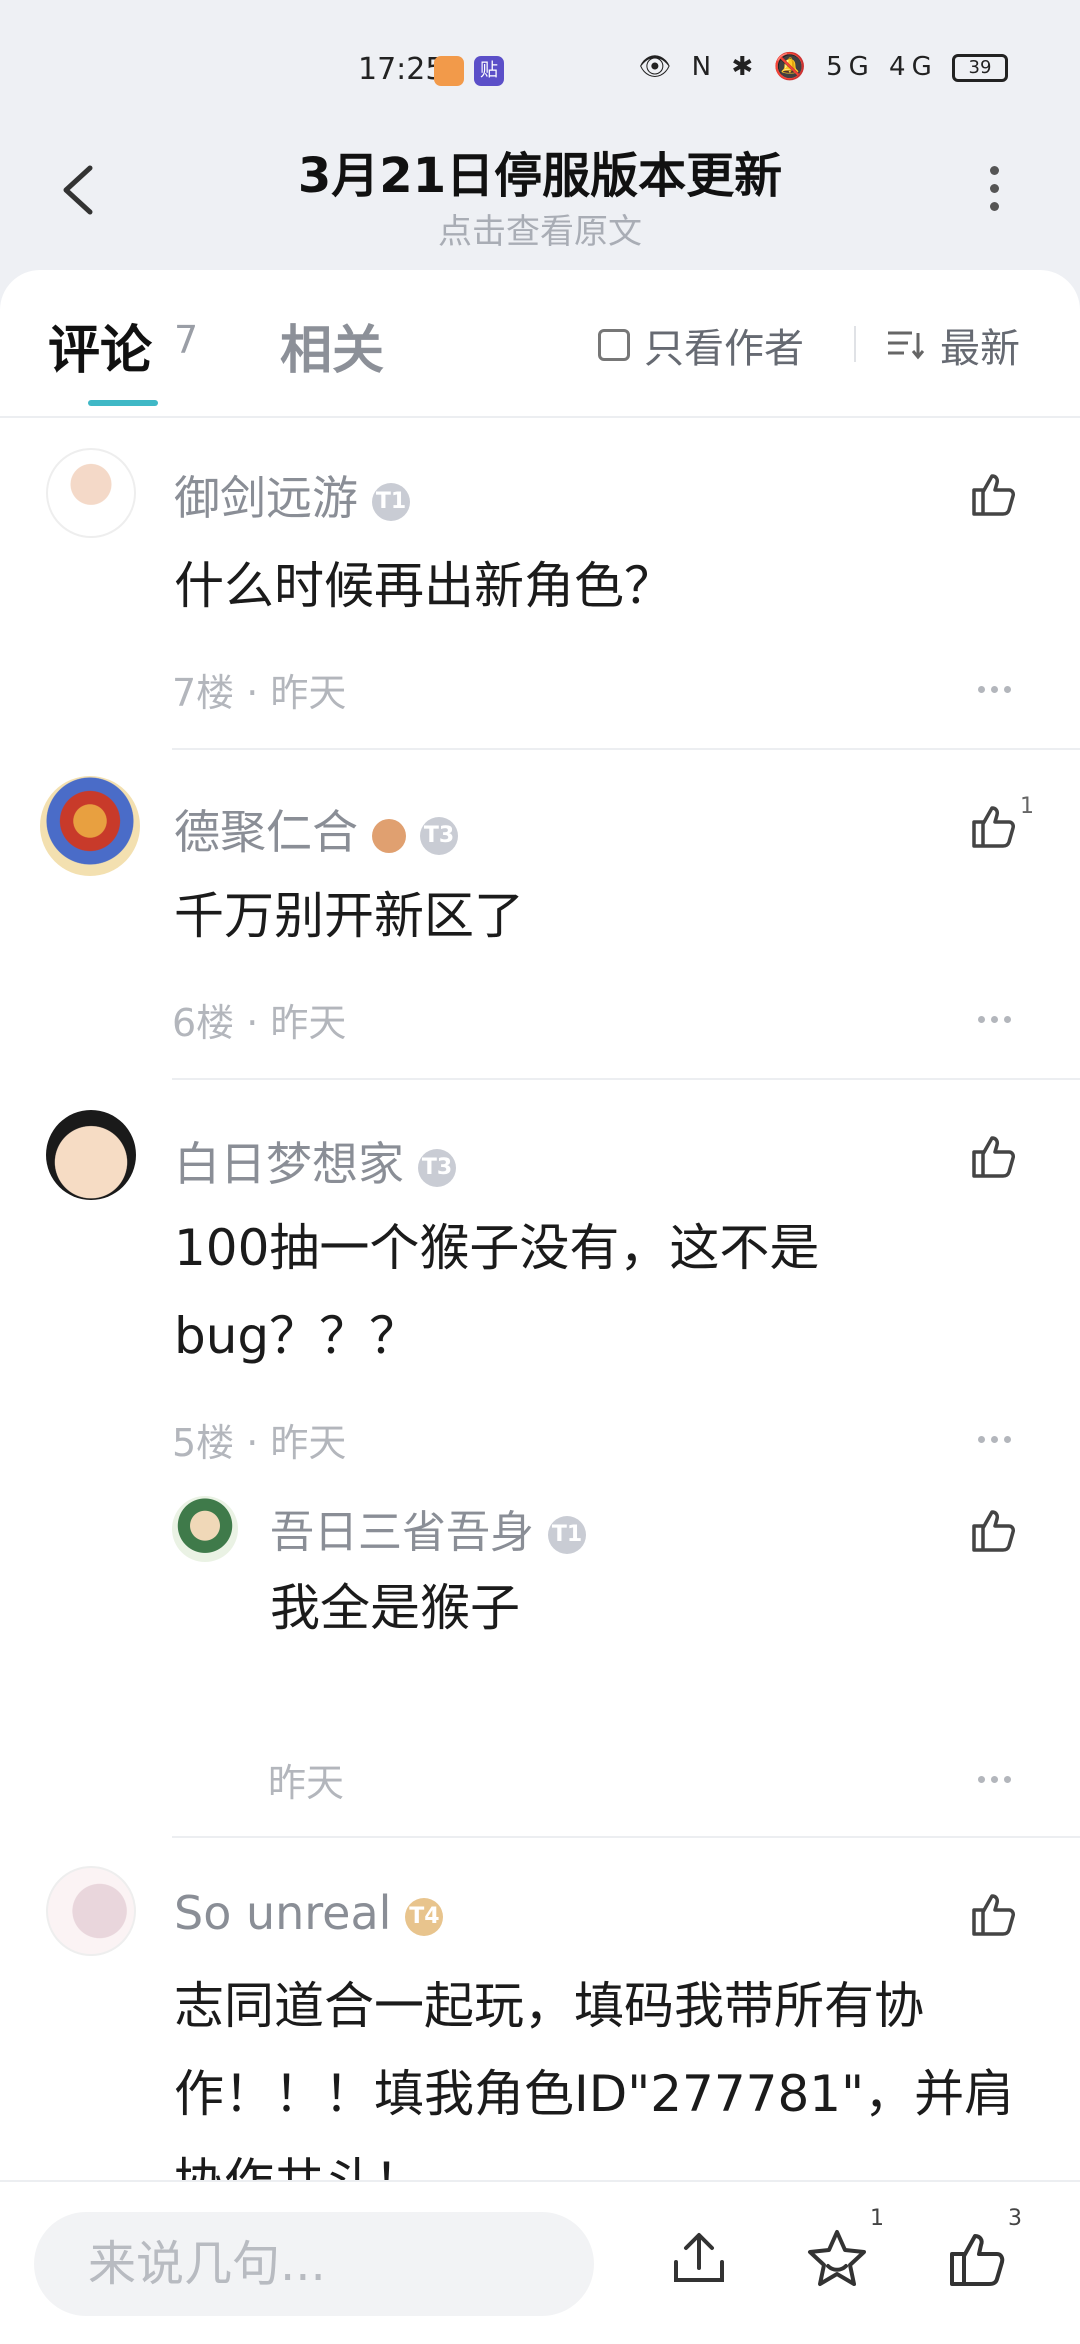 The height and width of the screenshot is (2344, 1080). Describe the element at coordinates (100, 345) in the screenshot. I see `tab-comments: 评论` at that location.